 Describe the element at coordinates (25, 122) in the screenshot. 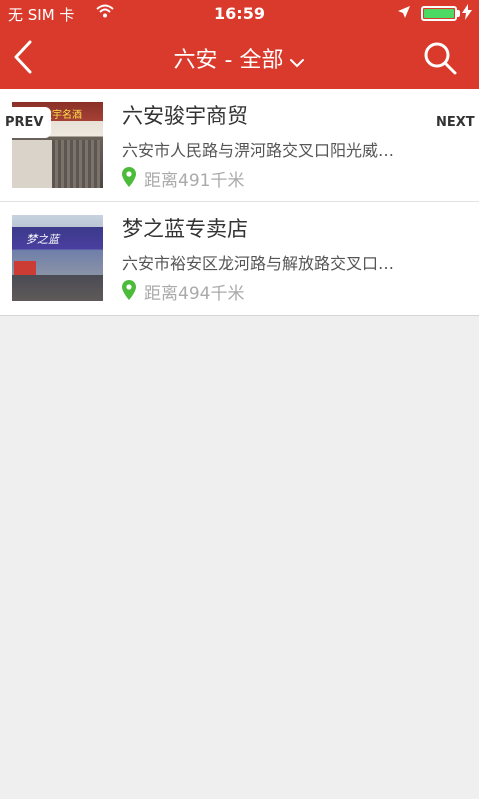

I see `prev-button: PREV` at that location.